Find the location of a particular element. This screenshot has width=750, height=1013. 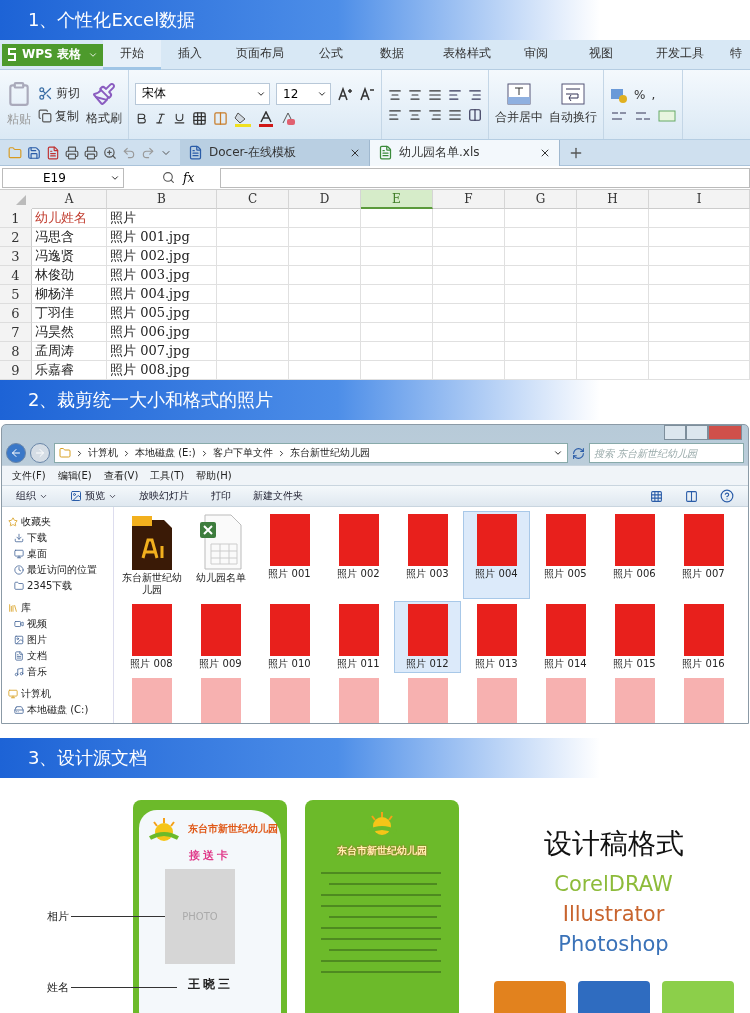

nav-item: 文档 is located at coordinates (60, 656).